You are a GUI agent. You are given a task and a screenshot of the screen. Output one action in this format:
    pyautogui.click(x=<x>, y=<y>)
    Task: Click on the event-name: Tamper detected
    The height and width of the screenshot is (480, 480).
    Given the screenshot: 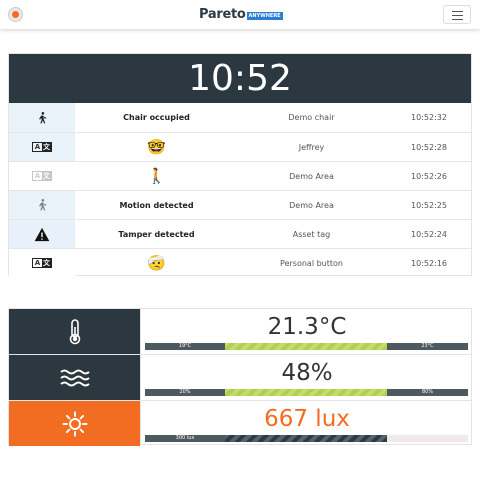 What is the action you would take?
    pyautogui.click(x=156, y=234)
    